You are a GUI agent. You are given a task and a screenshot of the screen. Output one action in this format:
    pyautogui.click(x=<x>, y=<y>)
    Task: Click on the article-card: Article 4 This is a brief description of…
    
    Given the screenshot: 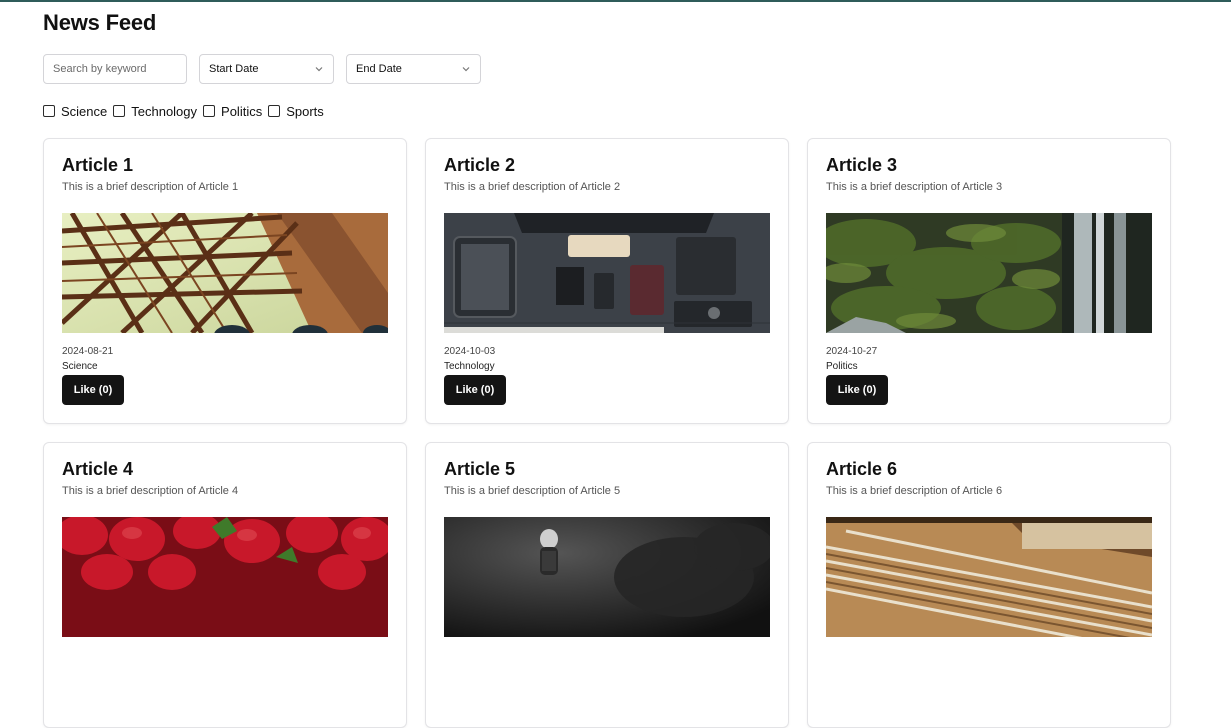 What is the action you would take?
    pyautogui.click(x=225, y=585)
    